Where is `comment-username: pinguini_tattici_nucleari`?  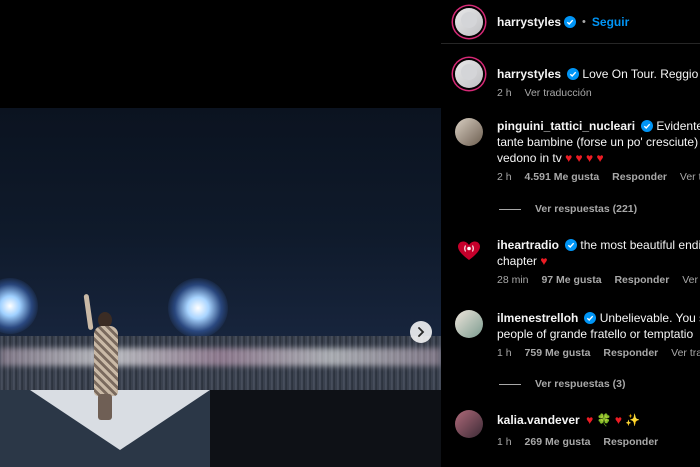 comment-username: pinguini_tattici_nucleari is located at coordinates (566, 126).